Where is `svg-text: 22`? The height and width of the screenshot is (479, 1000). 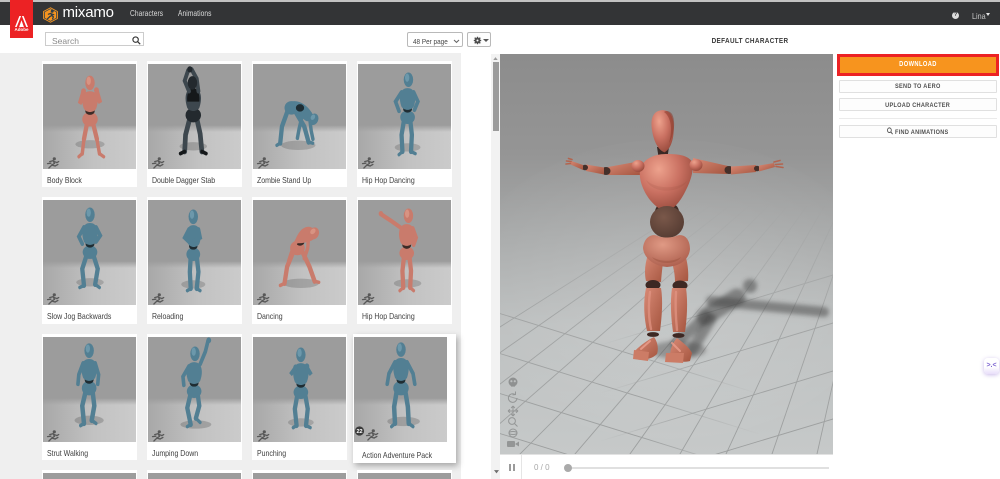
svg-text: 22 is located at coordinates (359, 432).